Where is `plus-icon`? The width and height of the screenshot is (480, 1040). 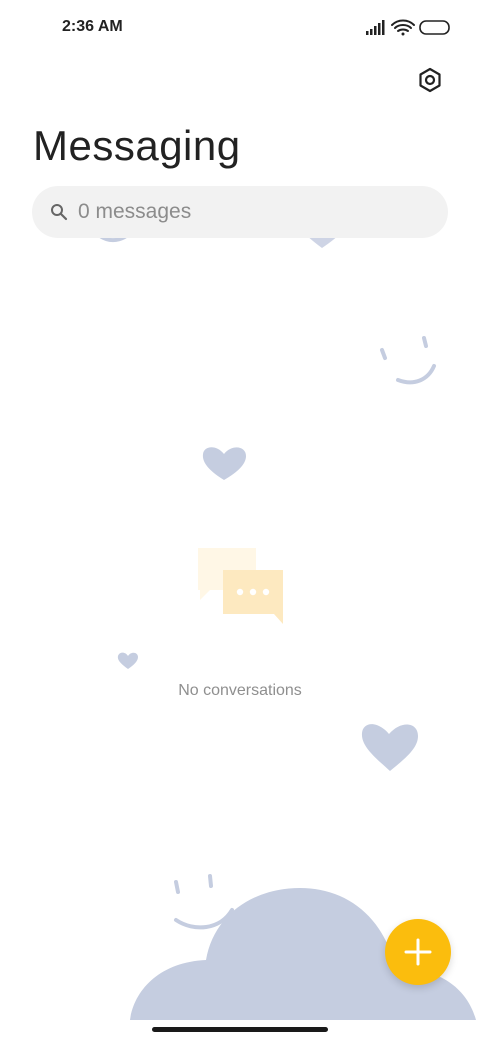
plus-icon is located at coordinates (418, 952).